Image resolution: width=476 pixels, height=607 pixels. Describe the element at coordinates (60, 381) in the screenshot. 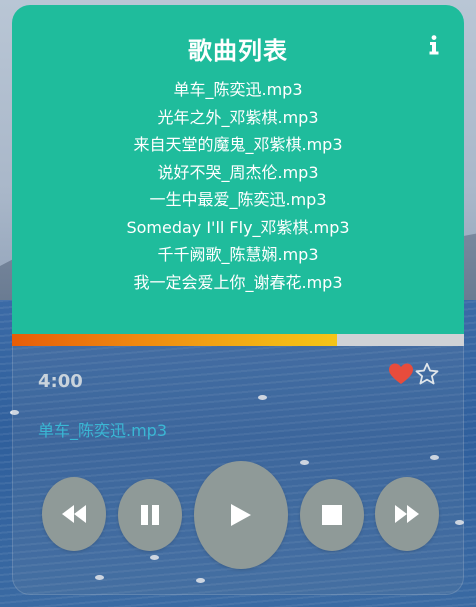

I see `current-time: 4:00` at that location.